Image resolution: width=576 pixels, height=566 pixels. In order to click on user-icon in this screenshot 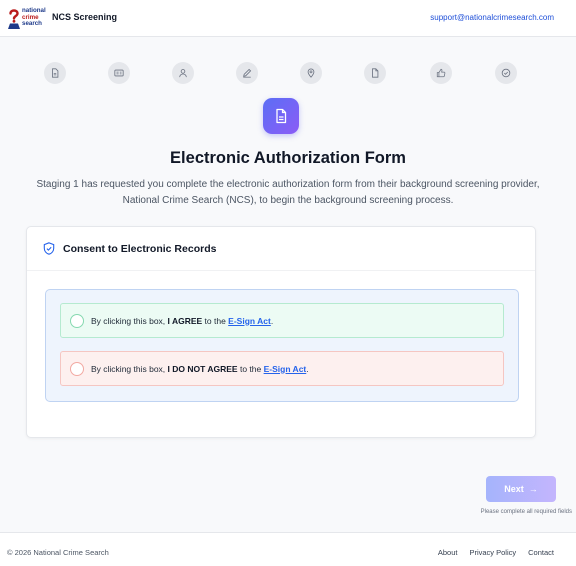, I will do `click(183, 73)`.